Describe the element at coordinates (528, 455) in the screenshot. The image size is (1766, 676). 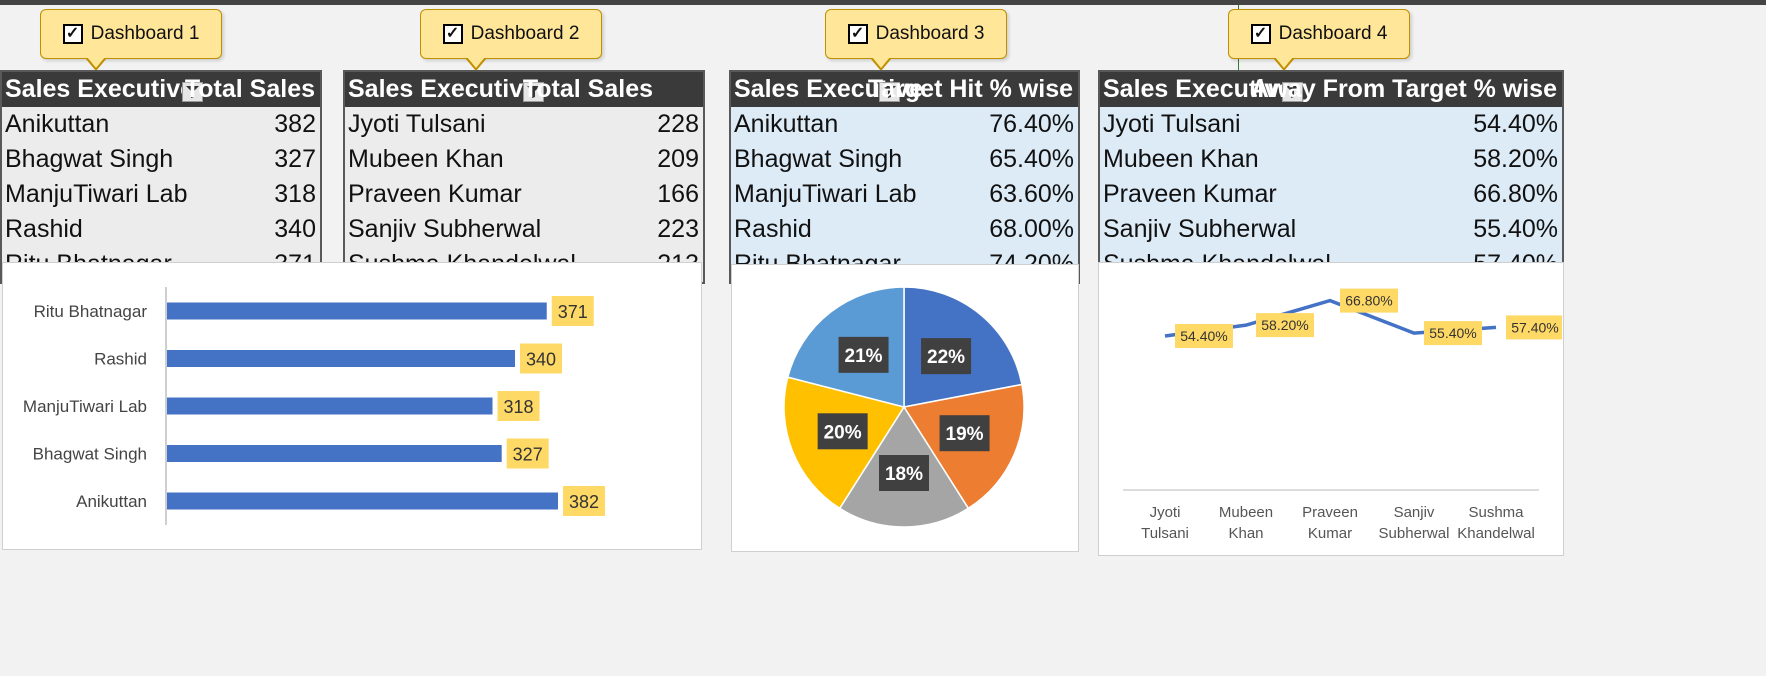
I see `data-label: 327` at that location.